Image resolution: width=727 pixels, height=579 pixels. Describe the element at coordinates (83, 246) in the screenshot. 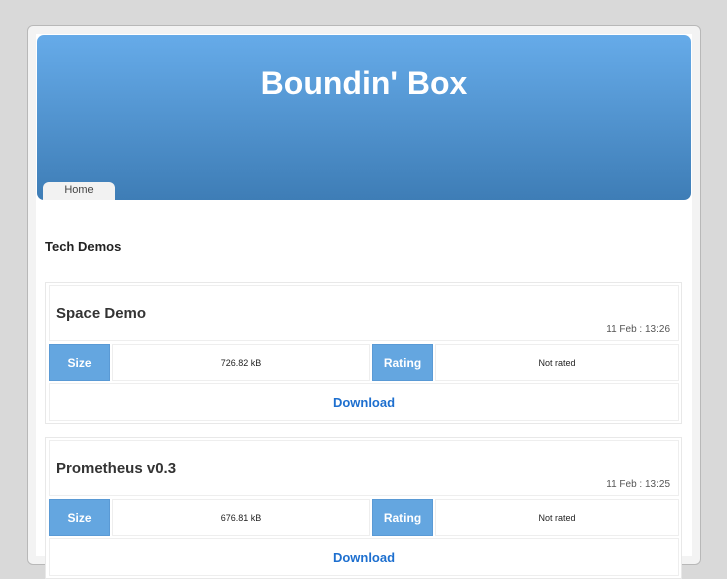

I see `section-title: Tech Demos` at that location.